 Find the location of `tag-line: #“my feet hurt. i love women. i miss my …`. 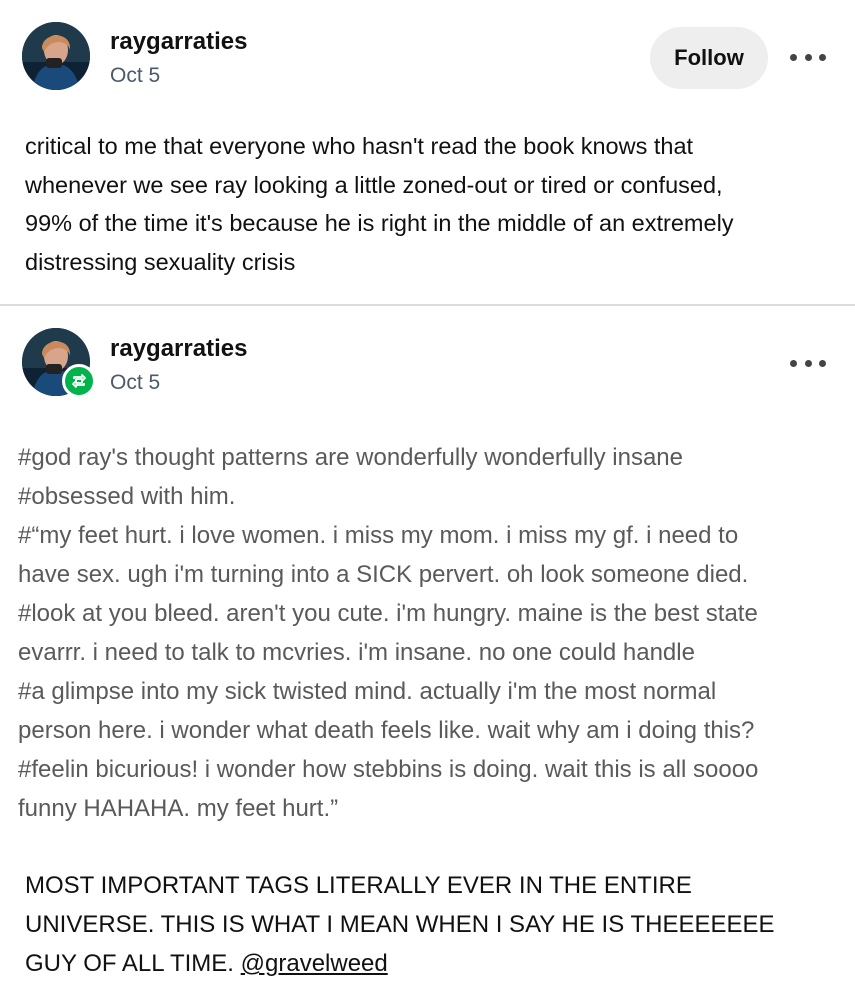

tag-line: #“my feet hurt. i love women. i miss my … is located at coordinates (433, 535).